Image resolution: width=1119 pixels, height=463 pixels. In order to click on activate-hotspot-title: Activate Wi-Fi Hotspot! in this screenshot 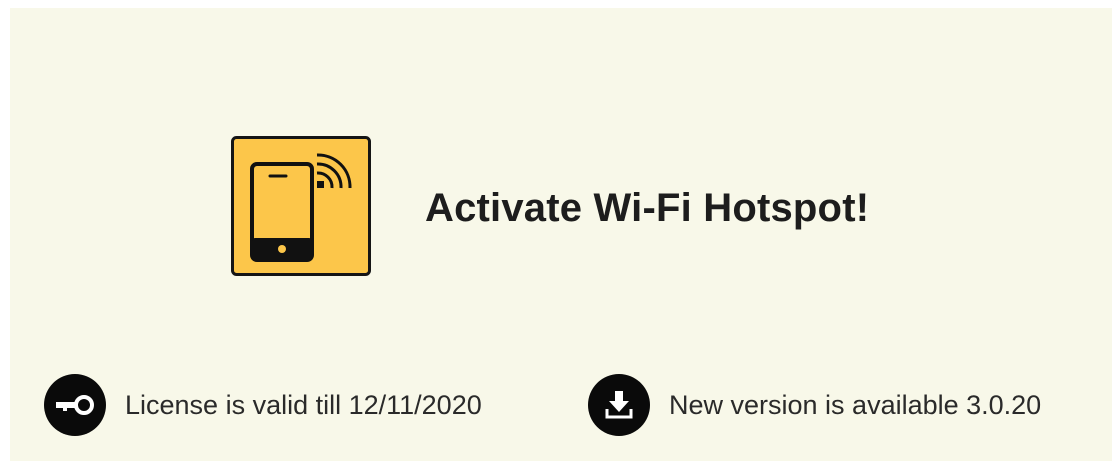, I will do `click(647, 208)`.